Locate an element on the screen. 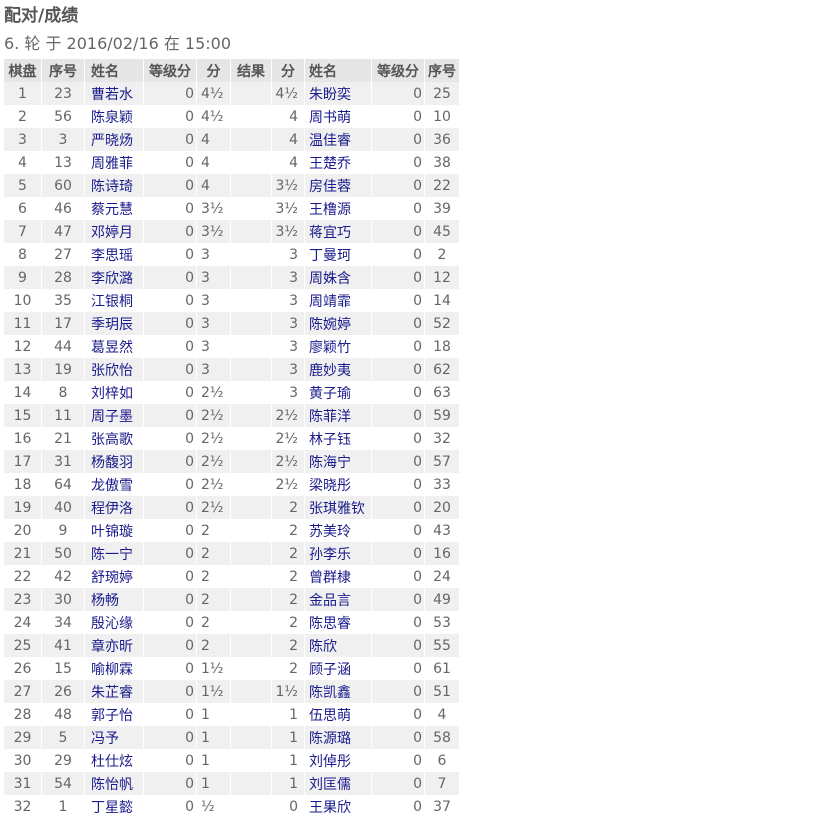 This screenshot has width=825, height=818. black-player-name-link: 陈菲洋 is located at coordinates (330, 417).